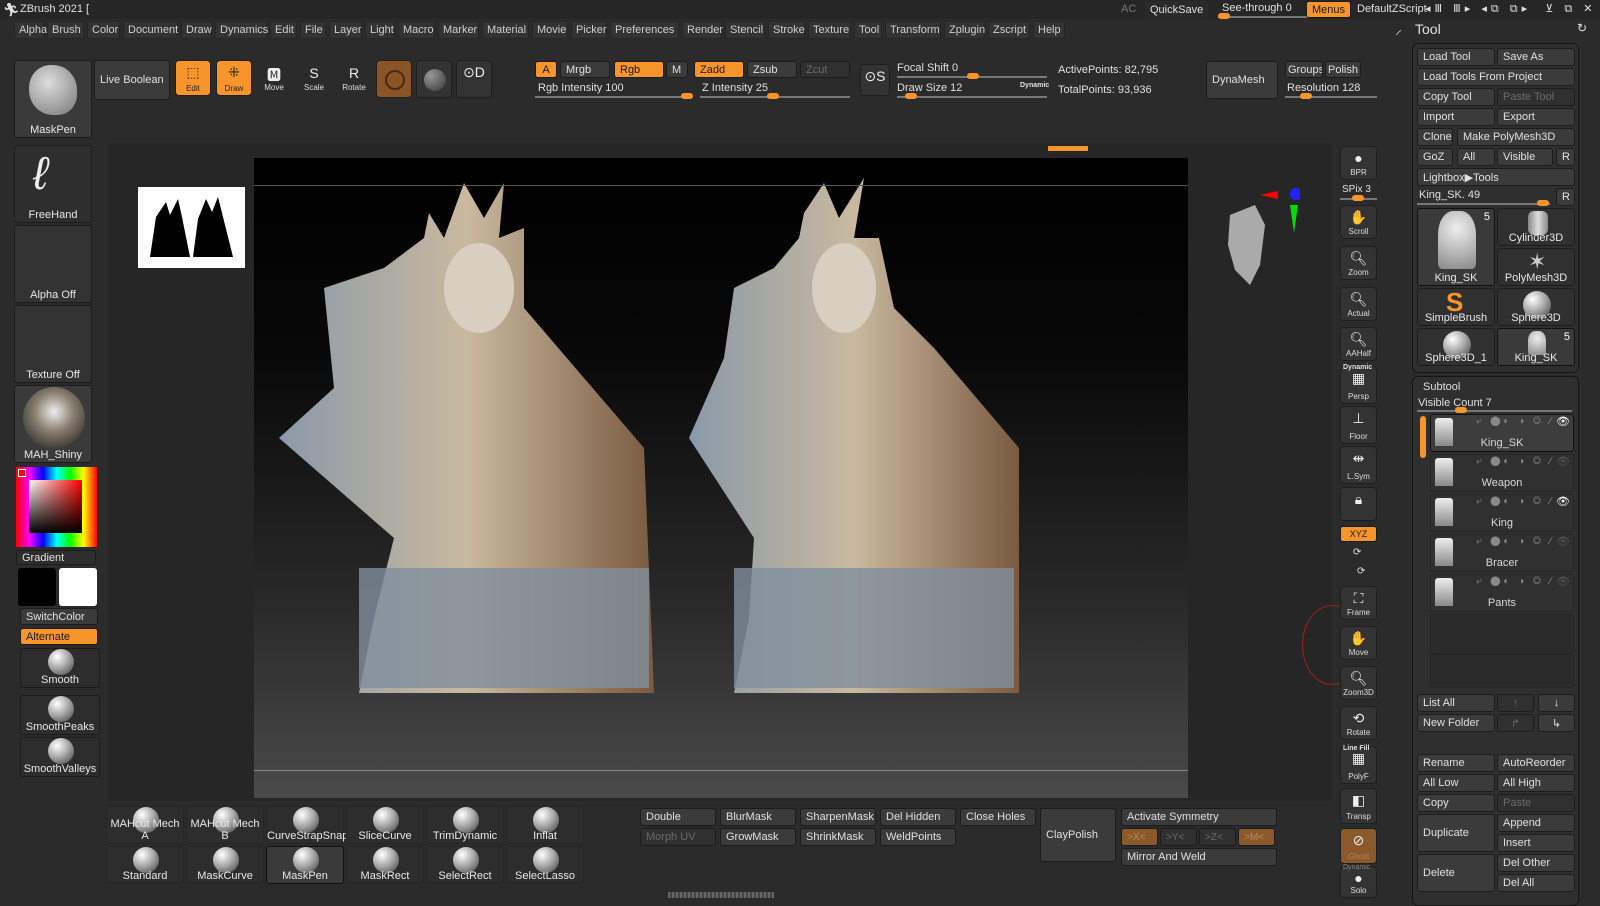 The height and width of the screenshot is (906, 1600). Describe the element at coordinates (132, 80) in the screenshot. I see `live-boolean-button: Live Boolean` at that location.